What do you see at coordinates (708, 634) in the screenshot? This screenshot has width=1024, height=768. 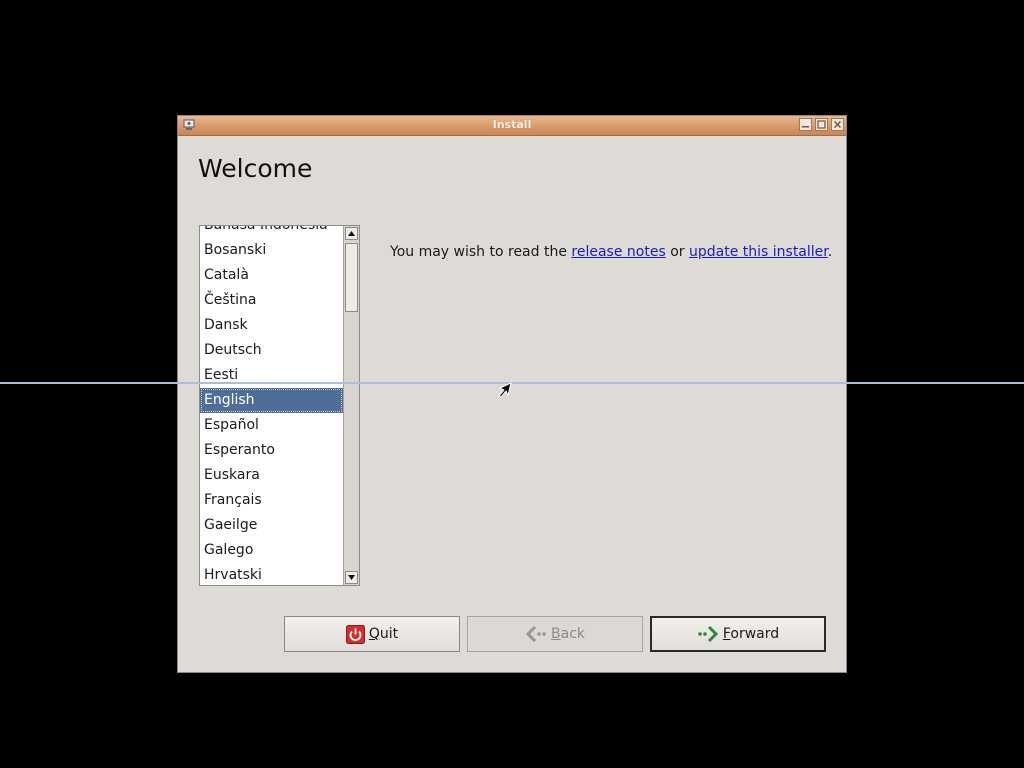 I see `forward-arrow-icon` at bounding box center [708, 634].